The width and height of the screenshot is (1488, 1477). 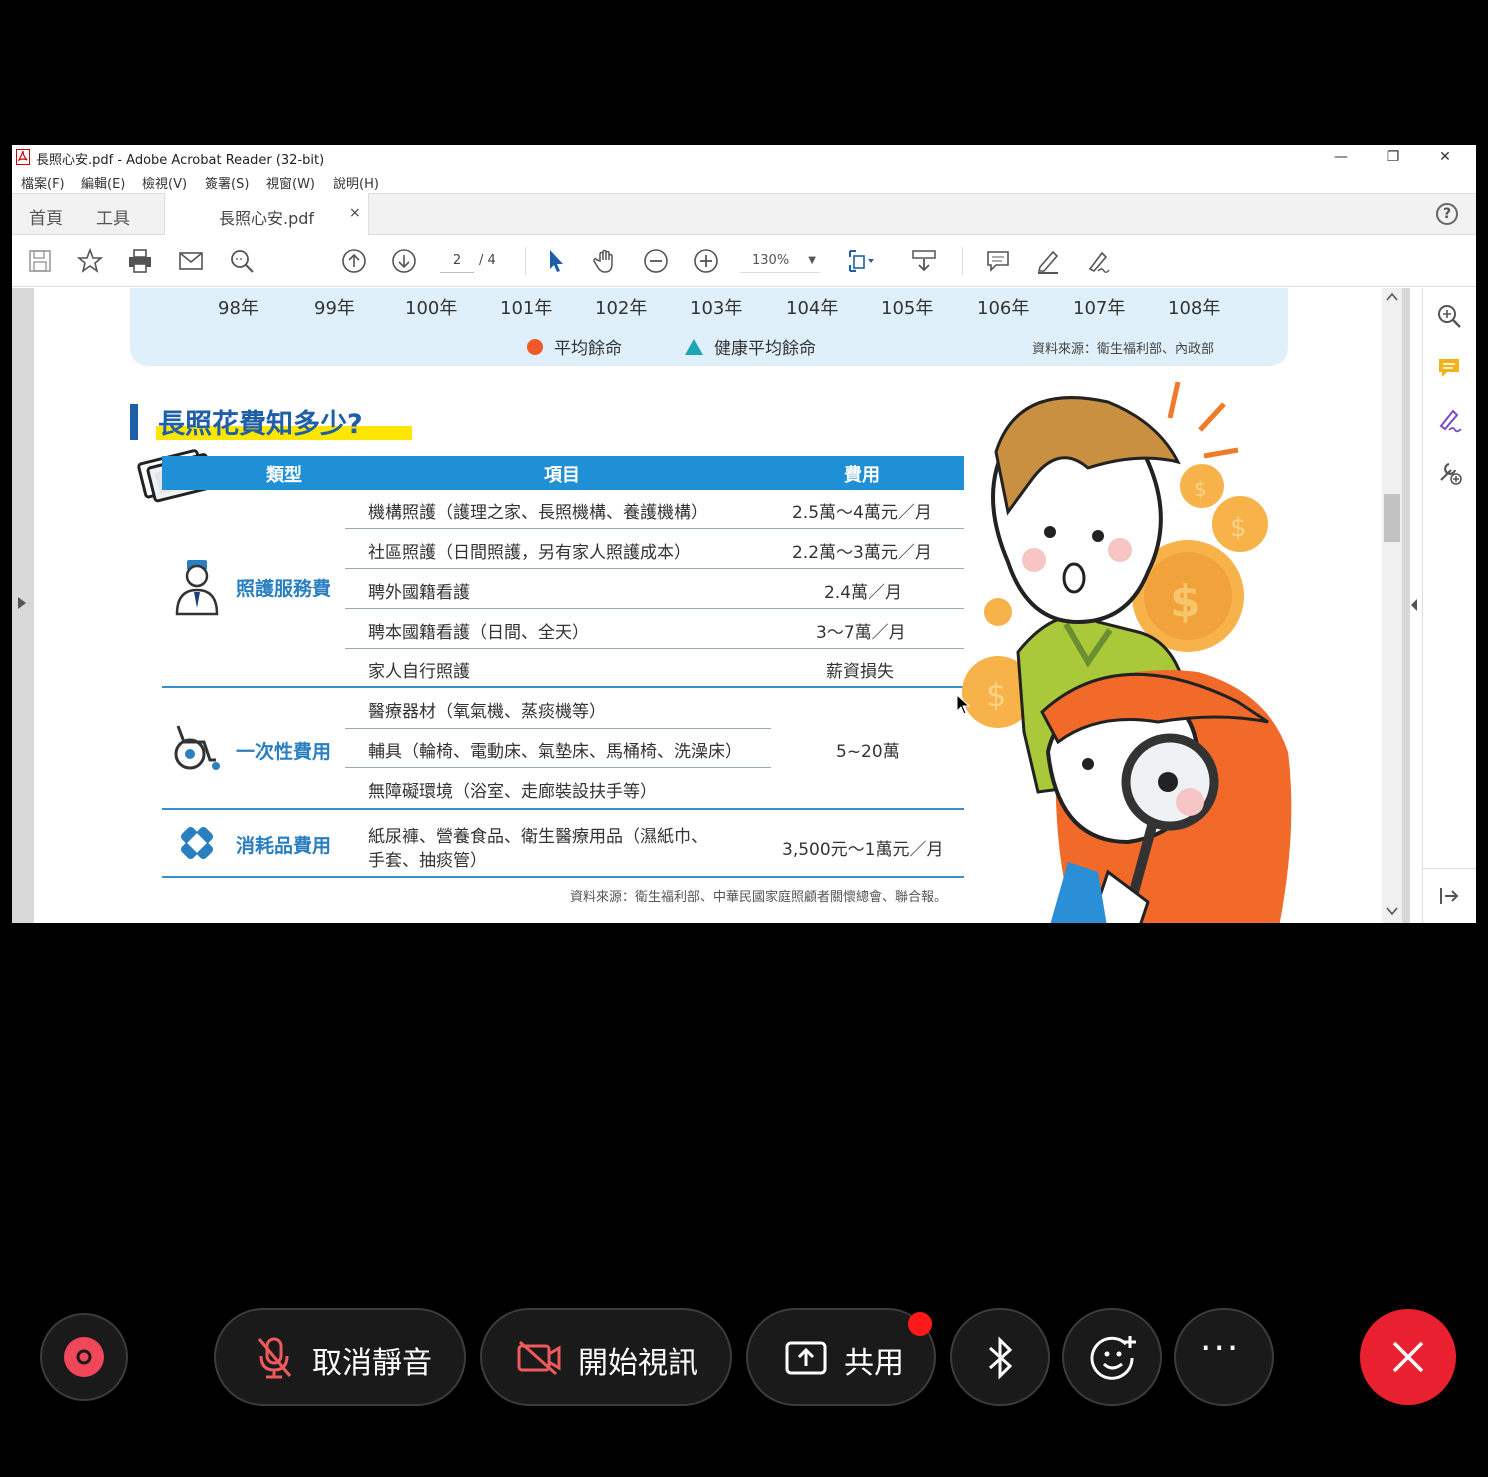 What do you see at coordinates (1392, 605) in the screenshot?
I see `vertical-scrollbar` at bounding box center [1392, 605].